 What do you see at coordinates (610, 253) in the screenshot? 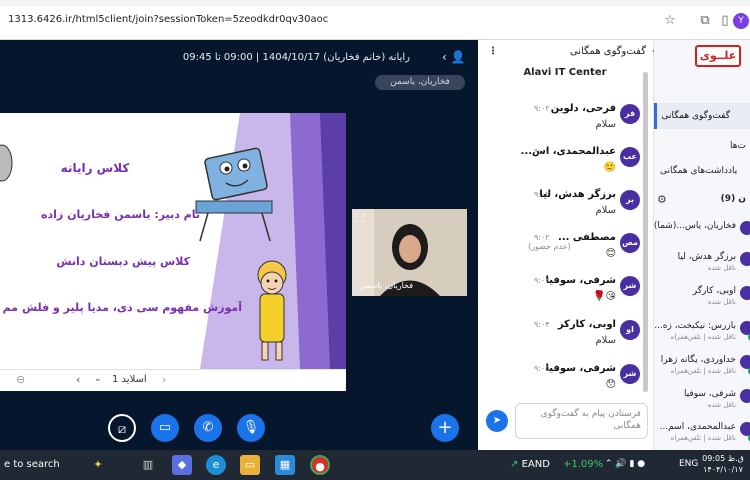
I see `message-text: 😊` at bounding box center [610, 253].